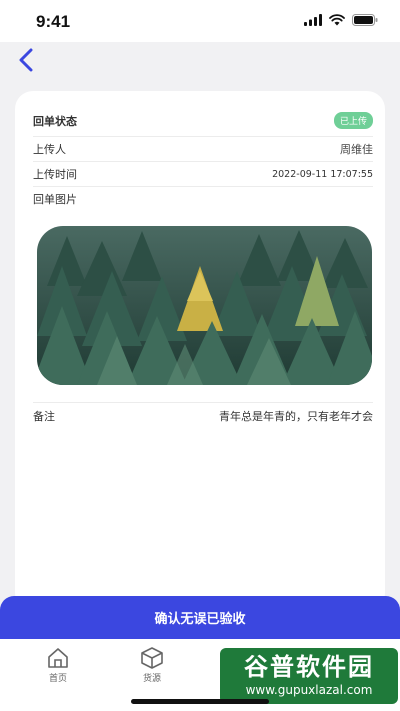 Image resolution: width=400 pixels, height=711 pixels. Describe the element at coordinates (203, 121) in the screenshot. I see `receipt-status-row: 回单状态 已上传` at that location.